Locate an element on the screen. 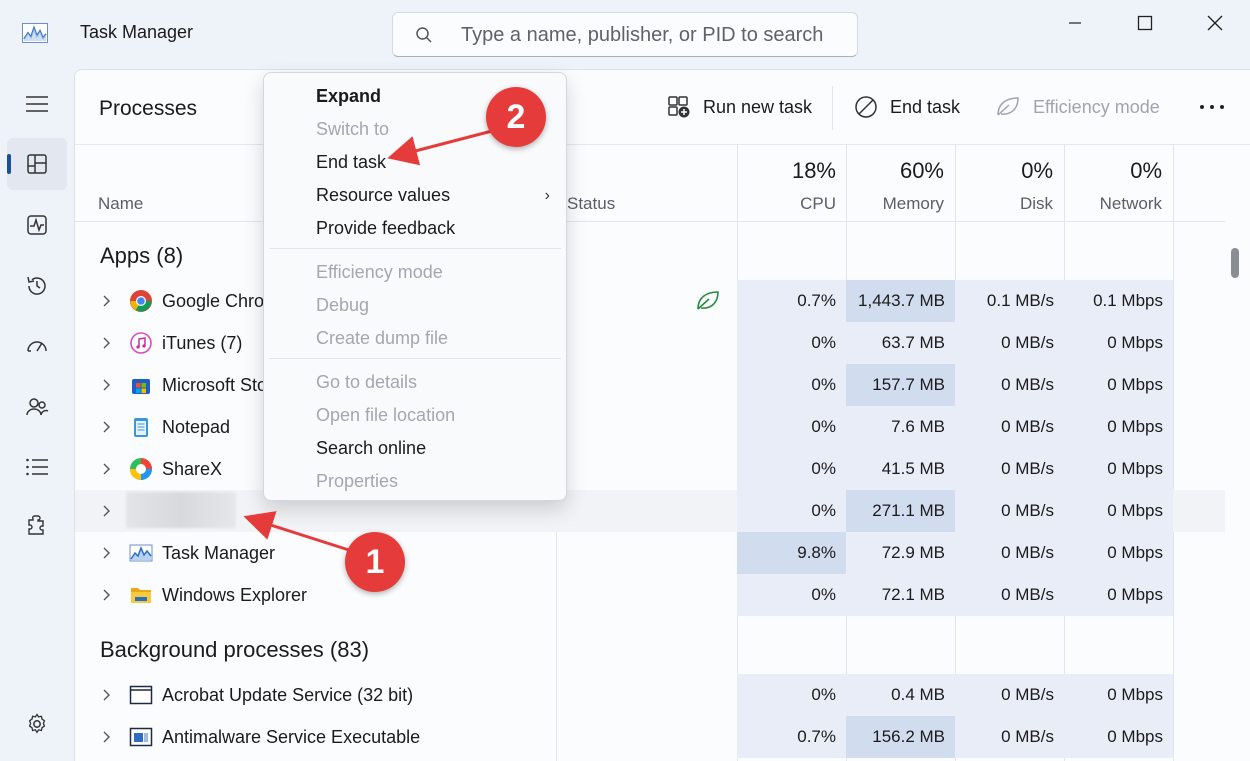 This screenshot has width=1250, height=761. end-task-button: End task is located at coordinates (907, 107).